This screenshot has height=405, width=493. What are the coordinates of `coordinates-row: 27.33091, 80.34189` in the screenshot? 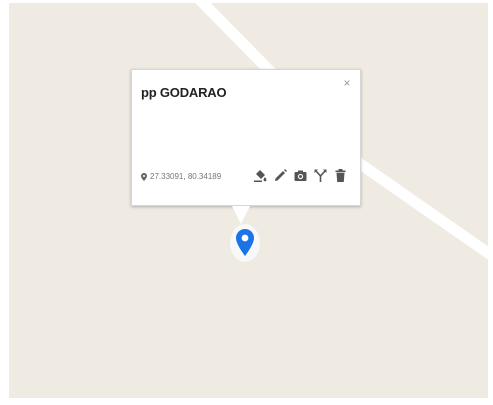 It's located at (181, 176).